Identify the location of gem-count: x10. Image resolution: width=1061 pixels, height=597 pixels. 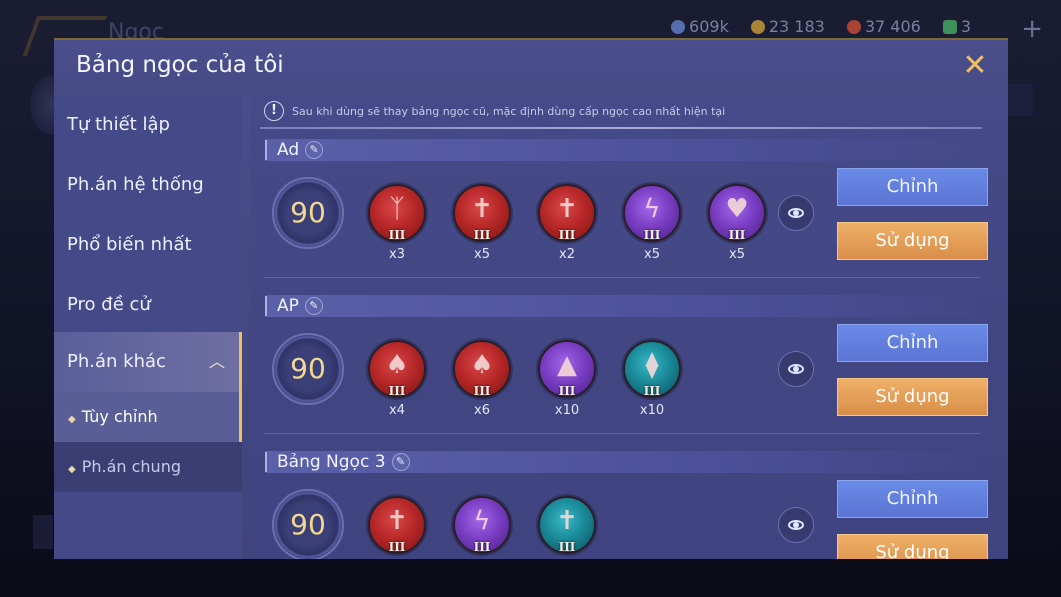
(567, 410).